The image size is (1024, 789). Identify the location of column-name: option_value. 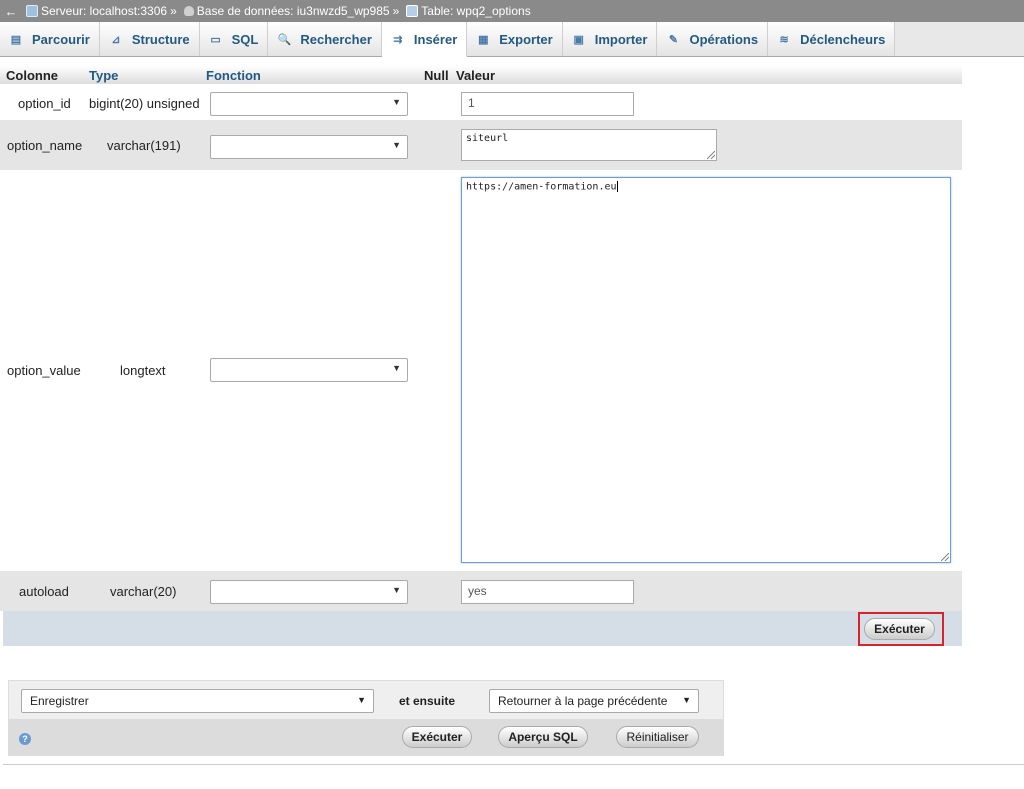
(44, 370).